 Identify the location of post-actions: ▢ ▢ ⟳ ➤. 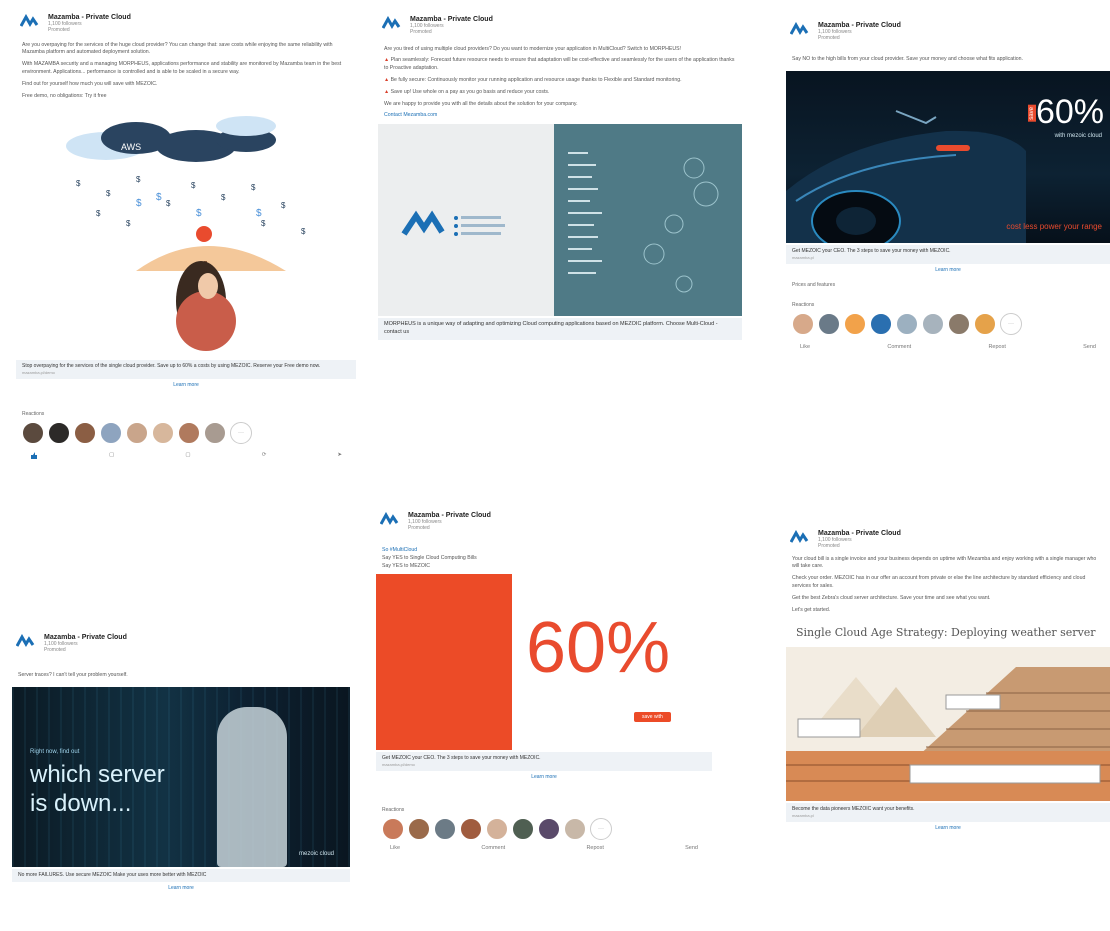
(186, 455).